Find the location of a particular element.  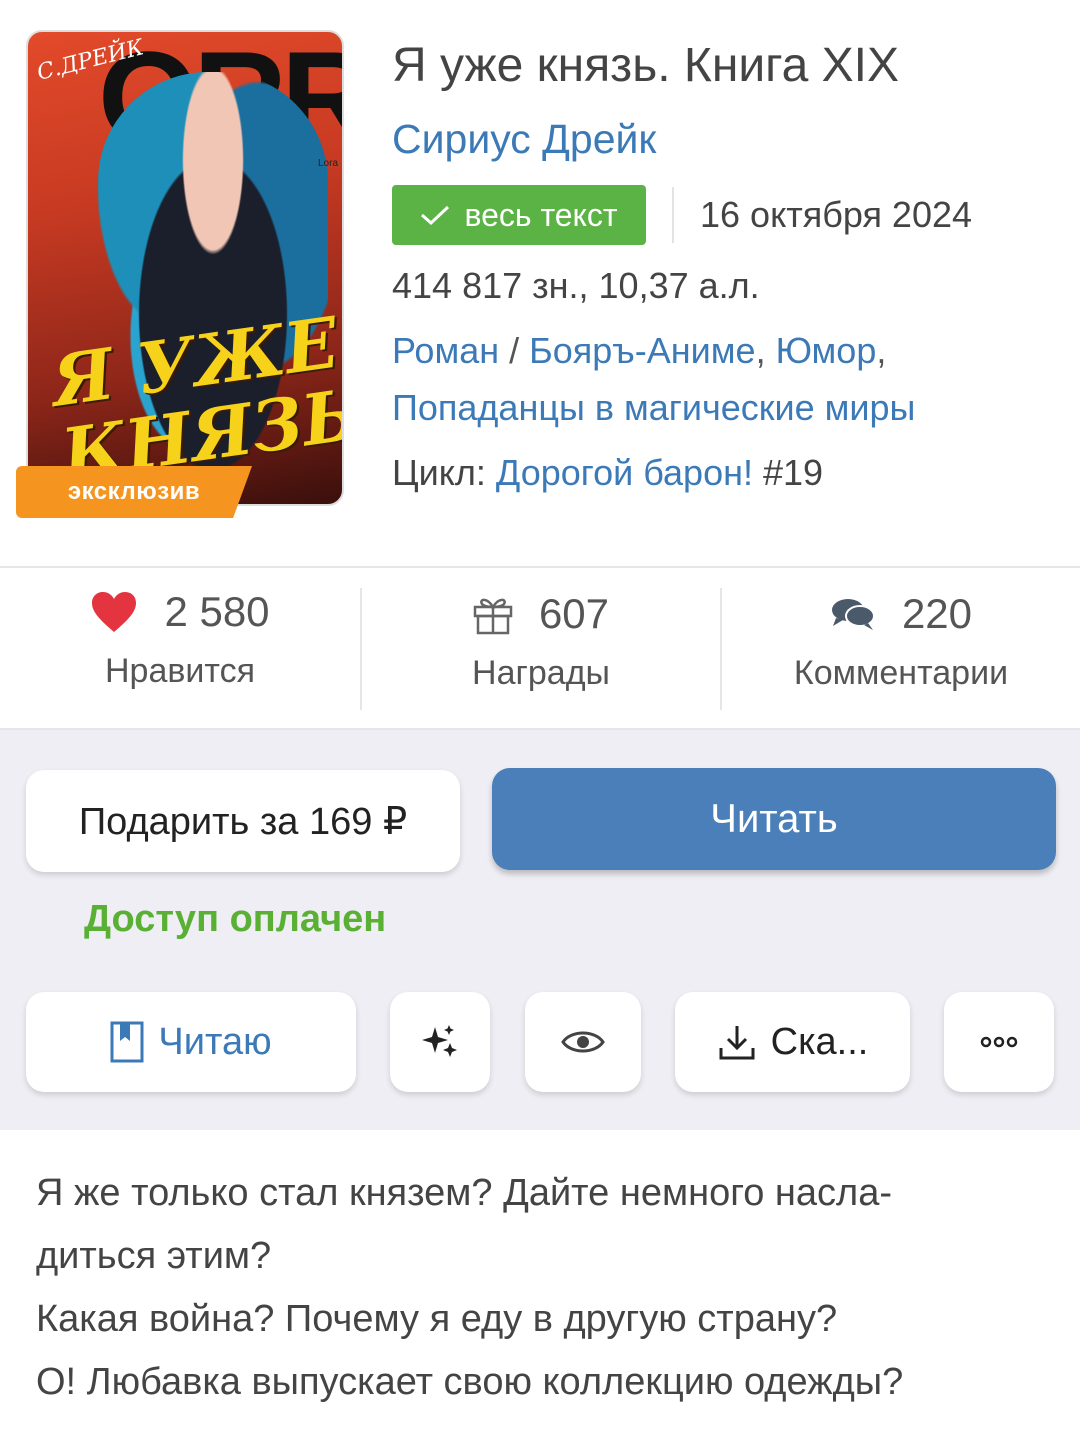

rewards-stat: 607 Награды is located at coordinates (540, 649).